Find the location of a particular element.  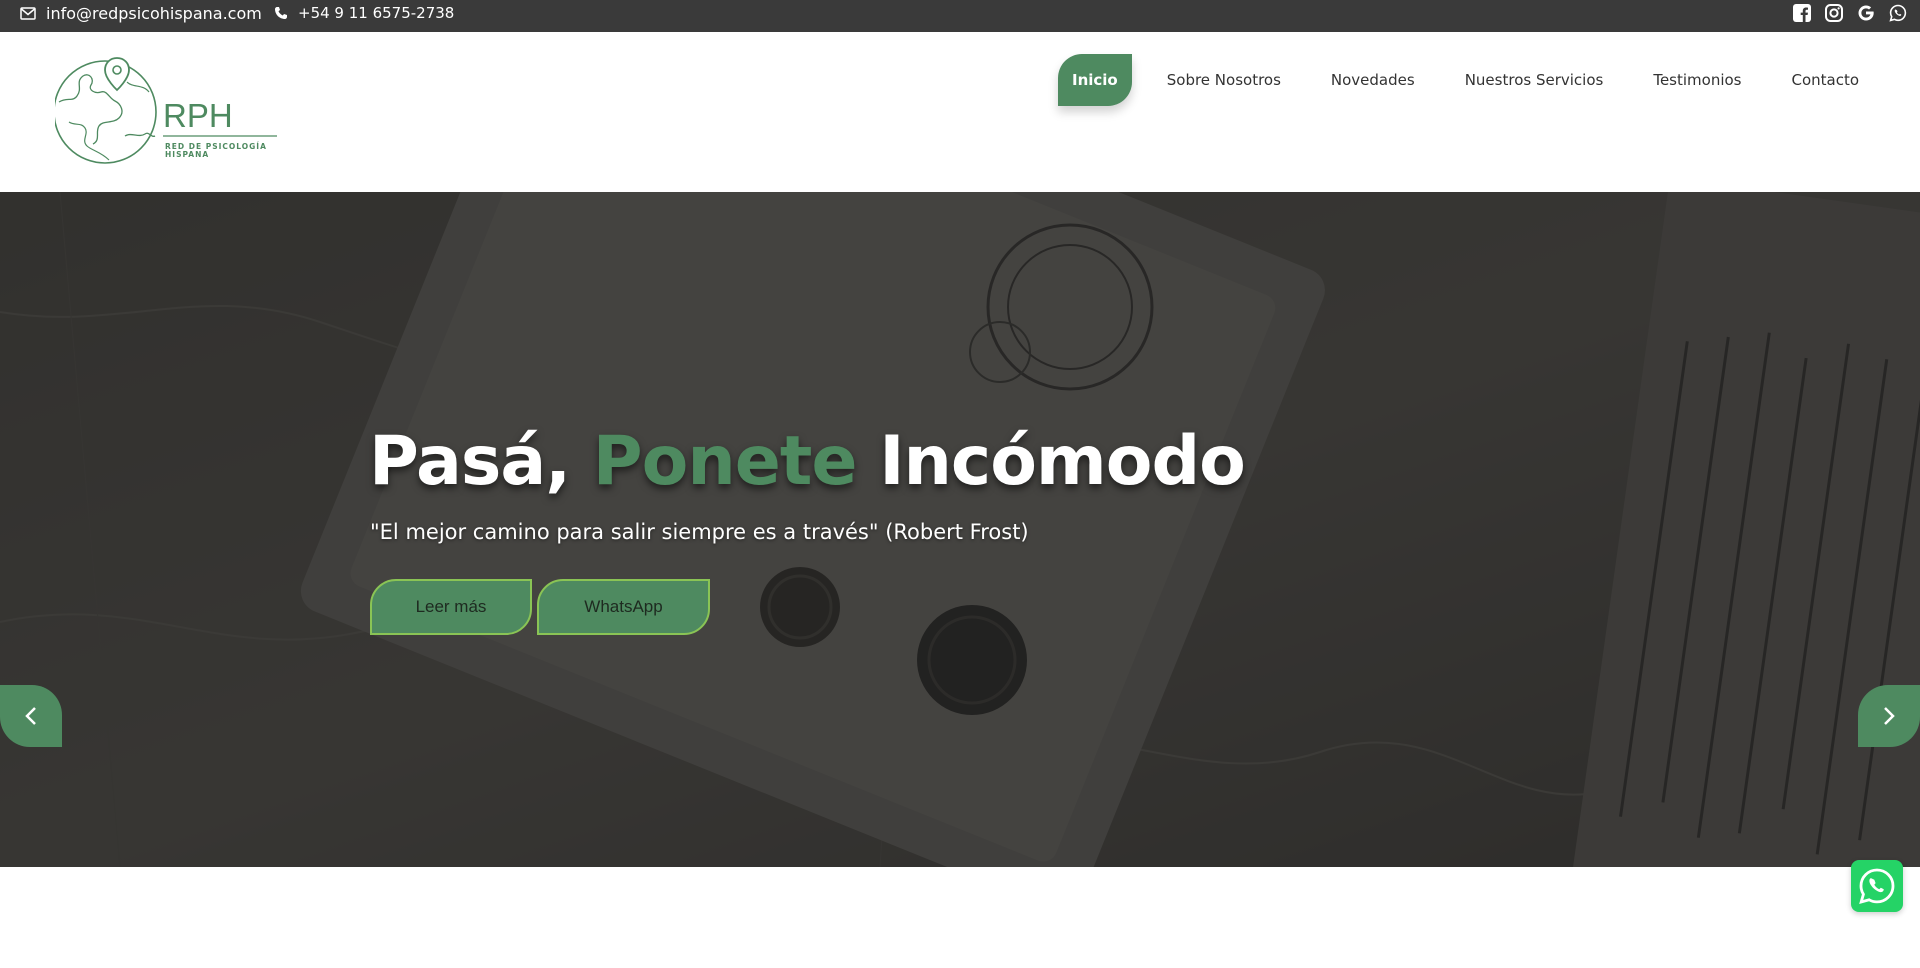

contact-email: info@redpsicohispana.com is located at coordinates (141, 13).